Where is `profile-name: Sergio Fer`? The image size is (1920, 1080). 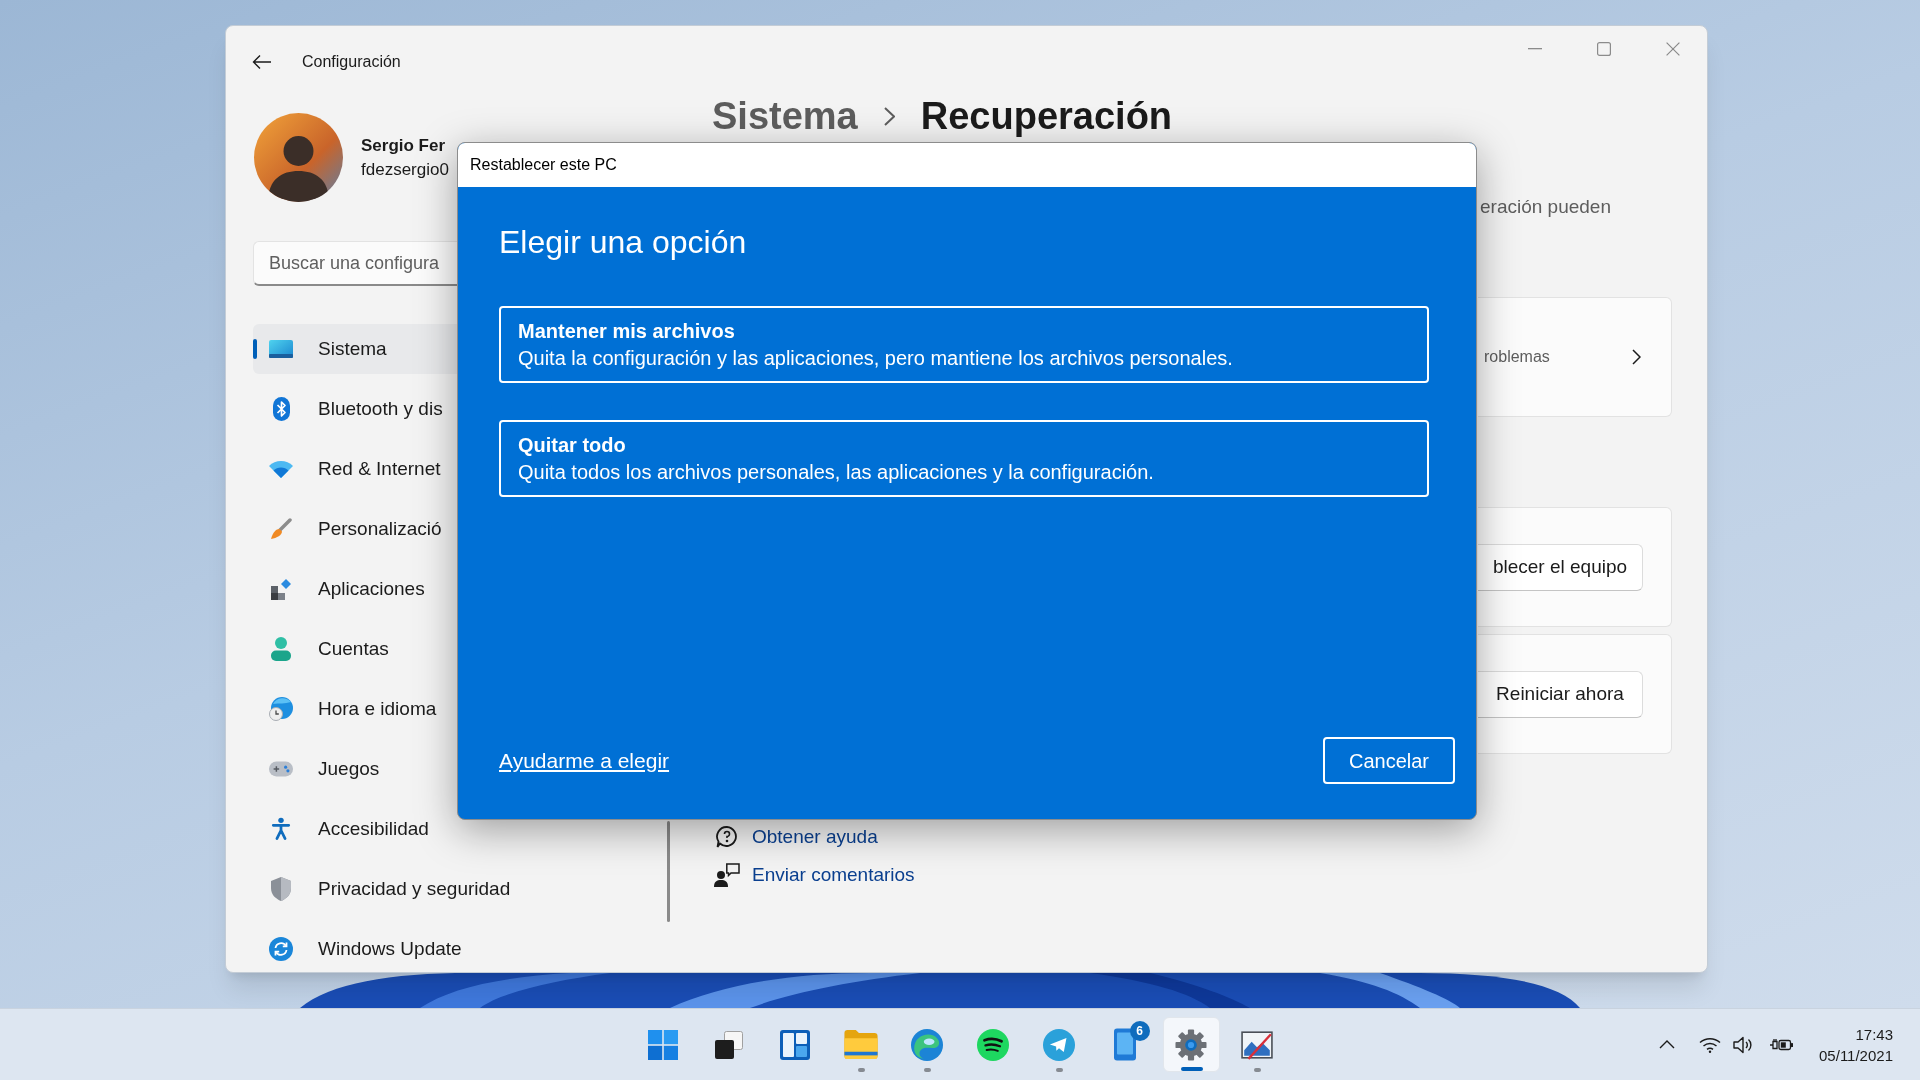
profile-name: Sergio Fer is located at coordinates (404, 145).